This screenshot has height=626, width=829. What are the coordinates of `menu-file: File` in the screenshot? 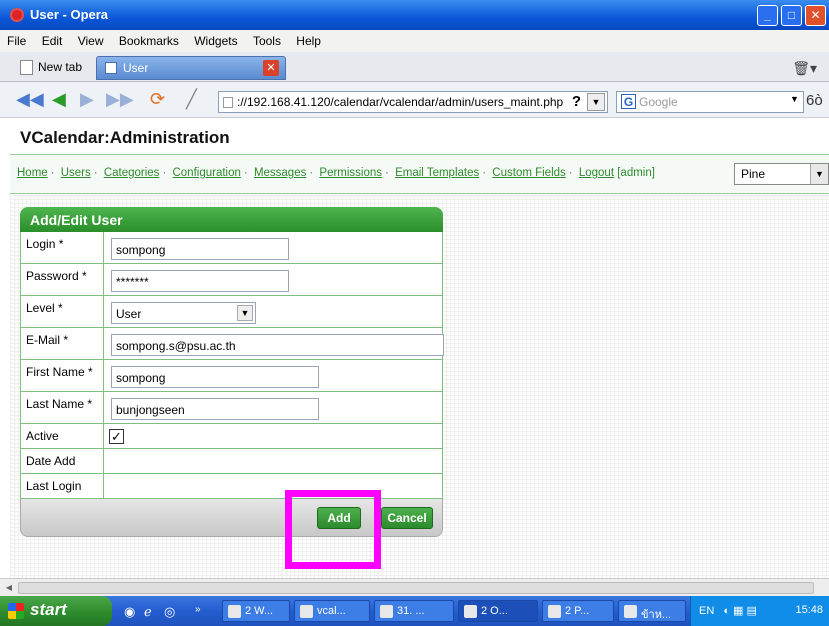 It's located at (15, 39).